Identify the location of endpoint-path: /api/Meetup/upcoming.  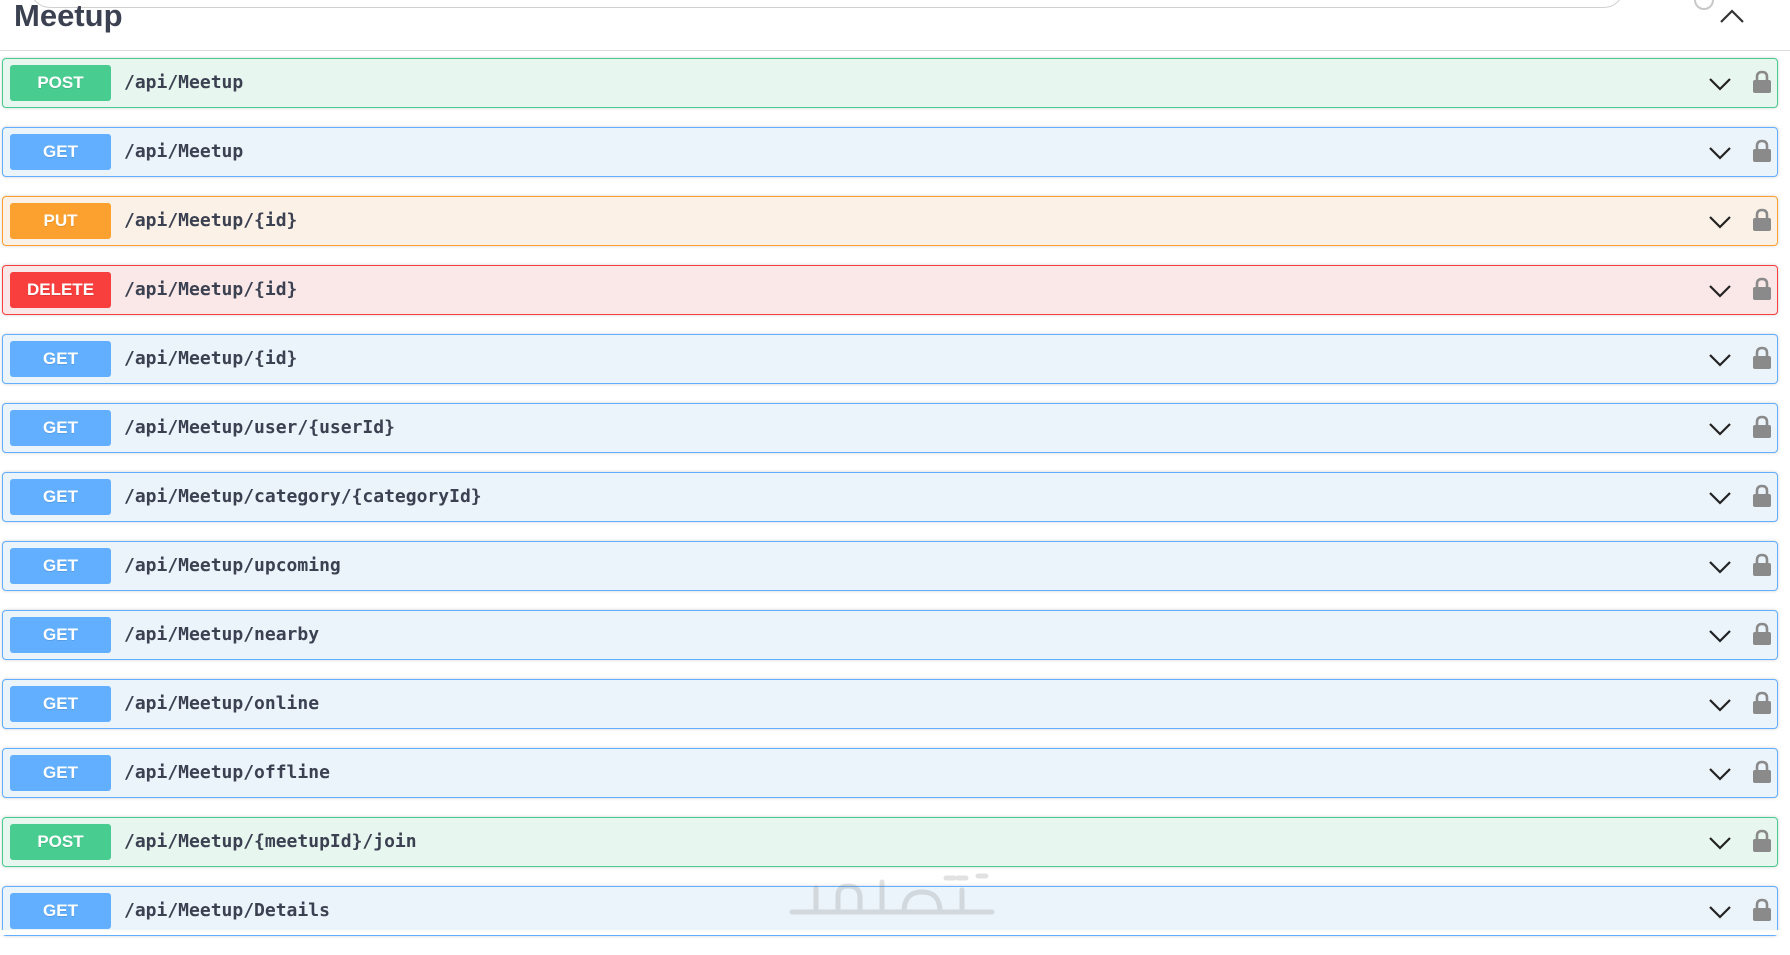
(232, 565).